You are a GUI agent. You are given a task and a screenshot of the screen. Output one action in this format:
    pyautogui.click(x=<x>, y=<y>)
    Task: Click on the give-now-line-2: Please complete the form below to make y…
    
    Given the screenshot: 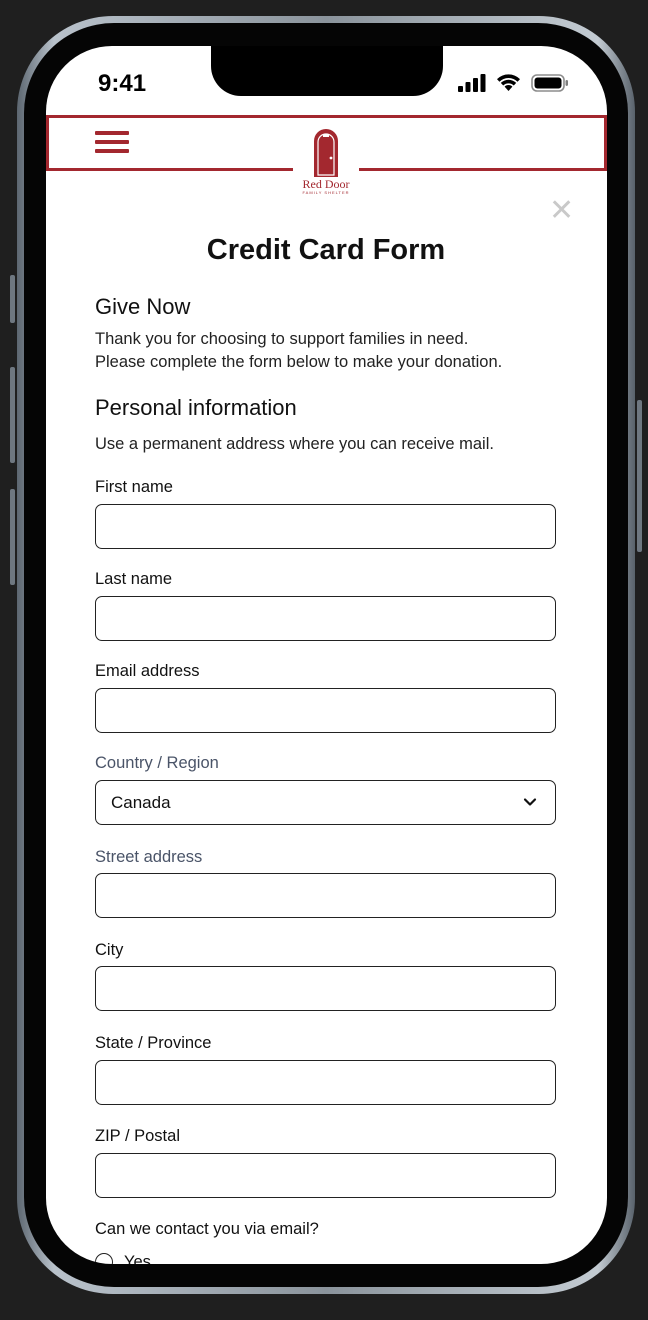 What is the action you would take?
    pyautogui.click(x=299, y=362)
    